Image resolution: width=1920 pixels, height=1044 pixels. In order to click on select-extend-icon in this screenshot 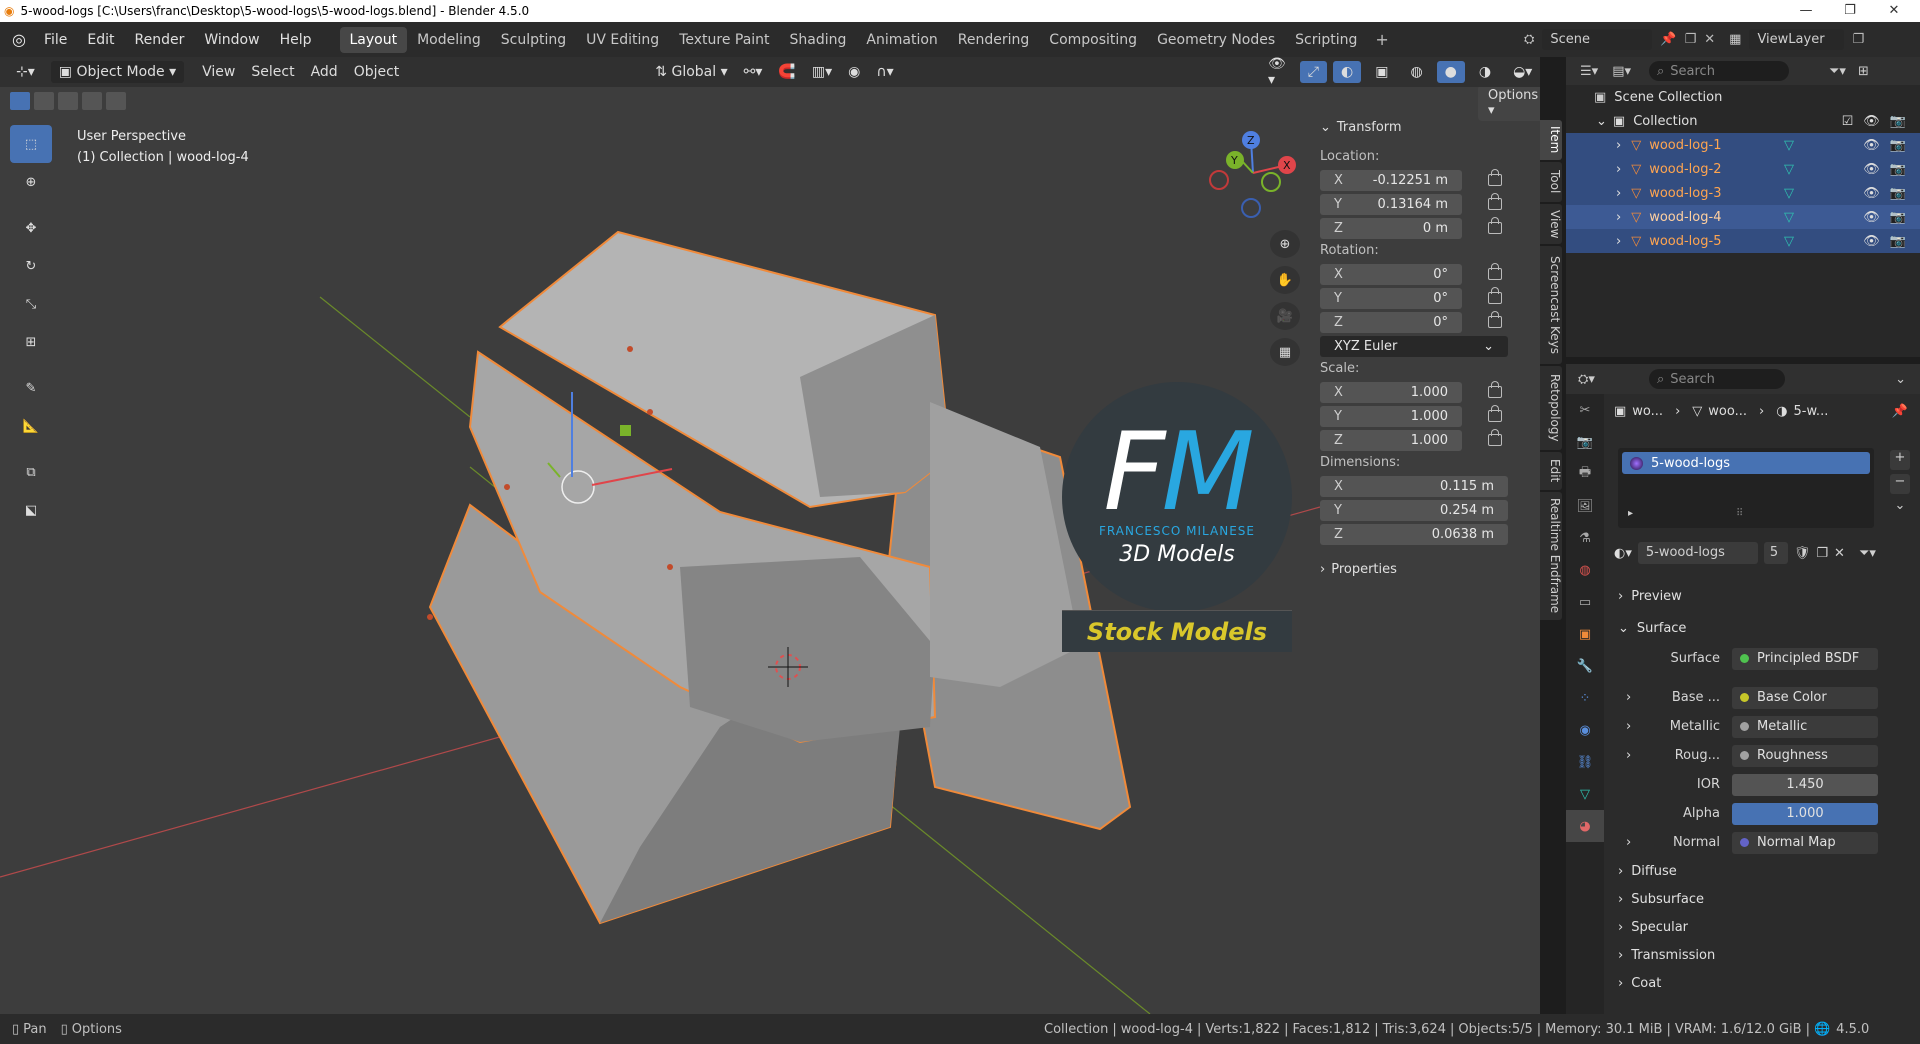, I will do `click(44, 101)`.